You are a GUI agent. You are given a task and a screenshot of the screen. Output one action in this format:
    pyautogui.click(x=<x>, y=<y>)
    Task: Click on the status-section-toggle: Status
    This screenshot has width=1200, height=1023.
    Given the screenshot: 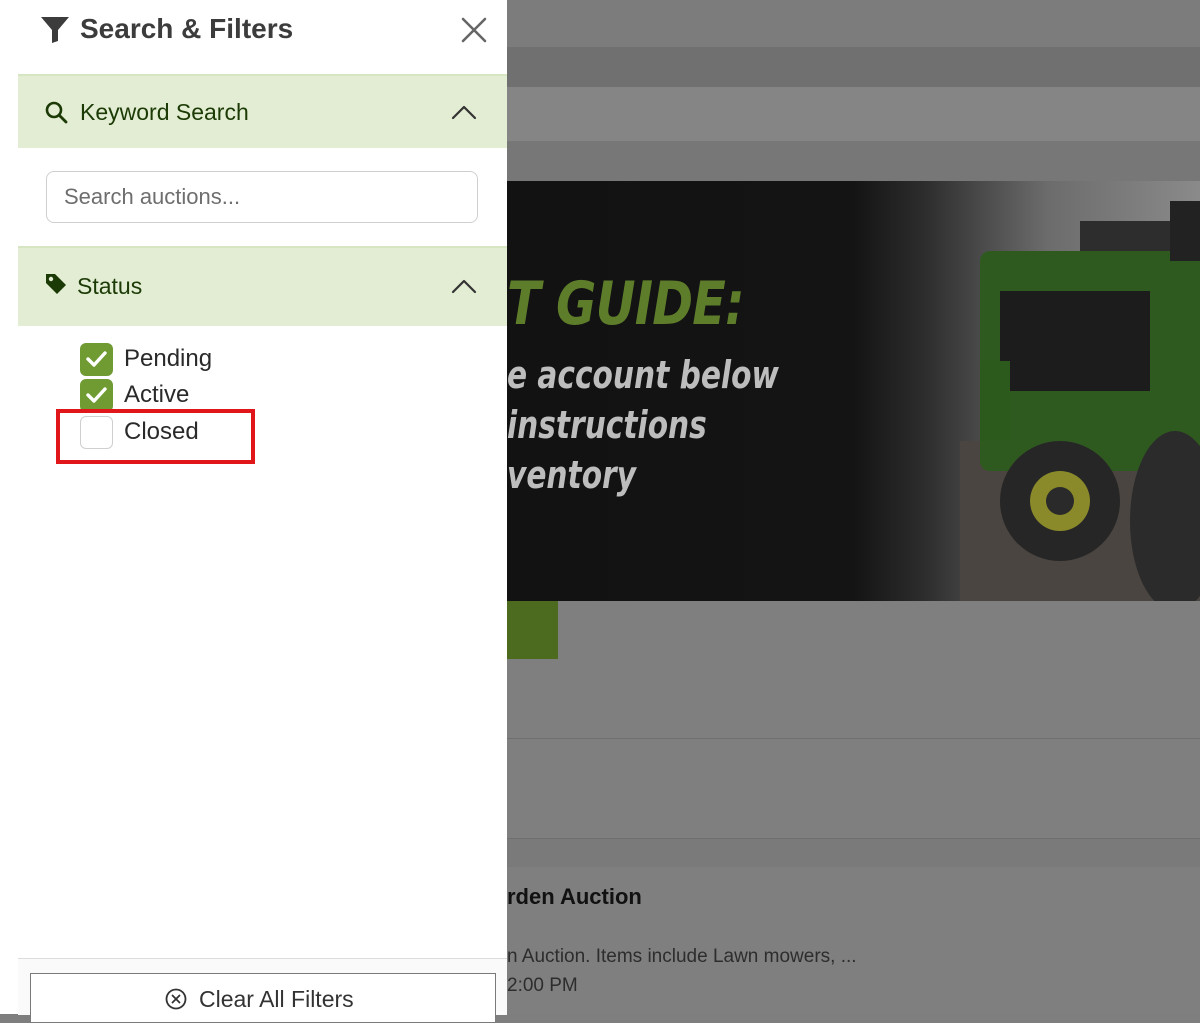 What is the action you would take?
    pyautogui.click(x=262, y=286)
    